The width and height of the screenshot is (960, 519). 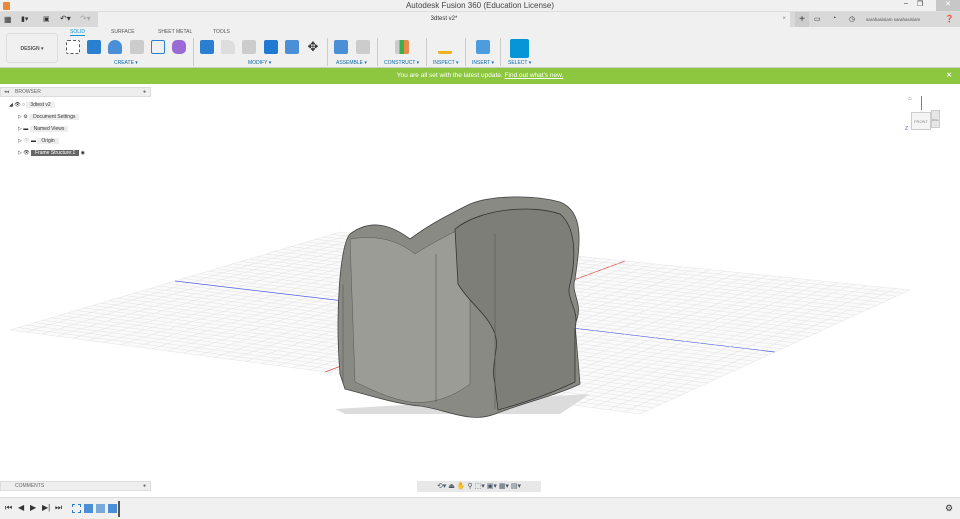 I want to click on item-label: Document Settings, so click(x=54, y=117).